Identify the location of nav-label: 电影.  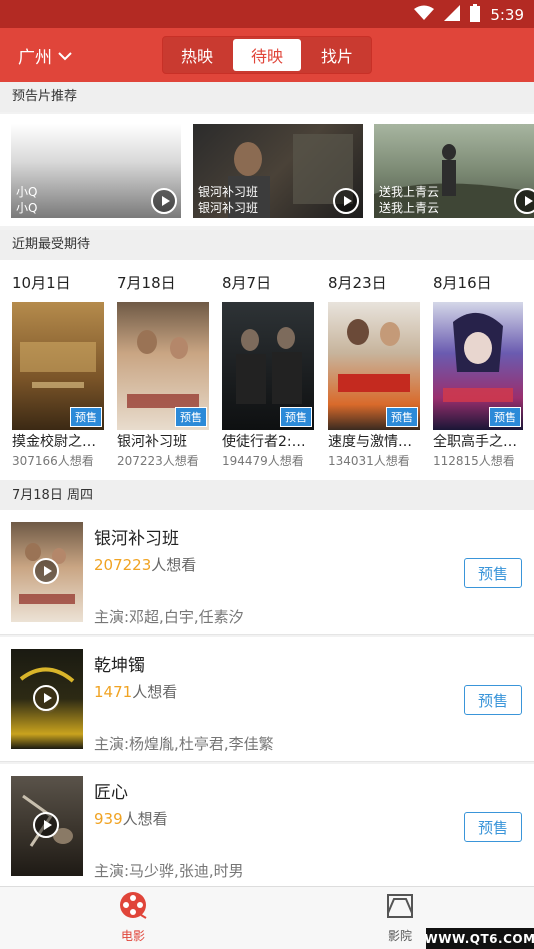
(132, 936).